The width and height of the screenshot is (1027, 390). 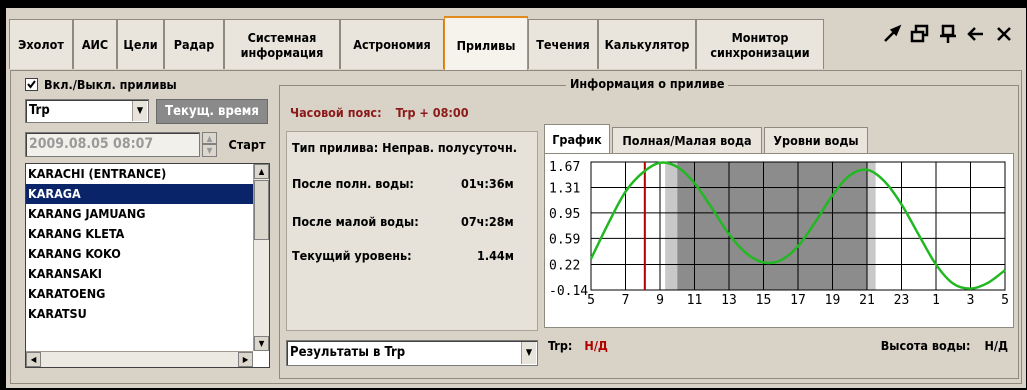 I want to click on trp-value: Н/Д, so click(x=596, y=345).